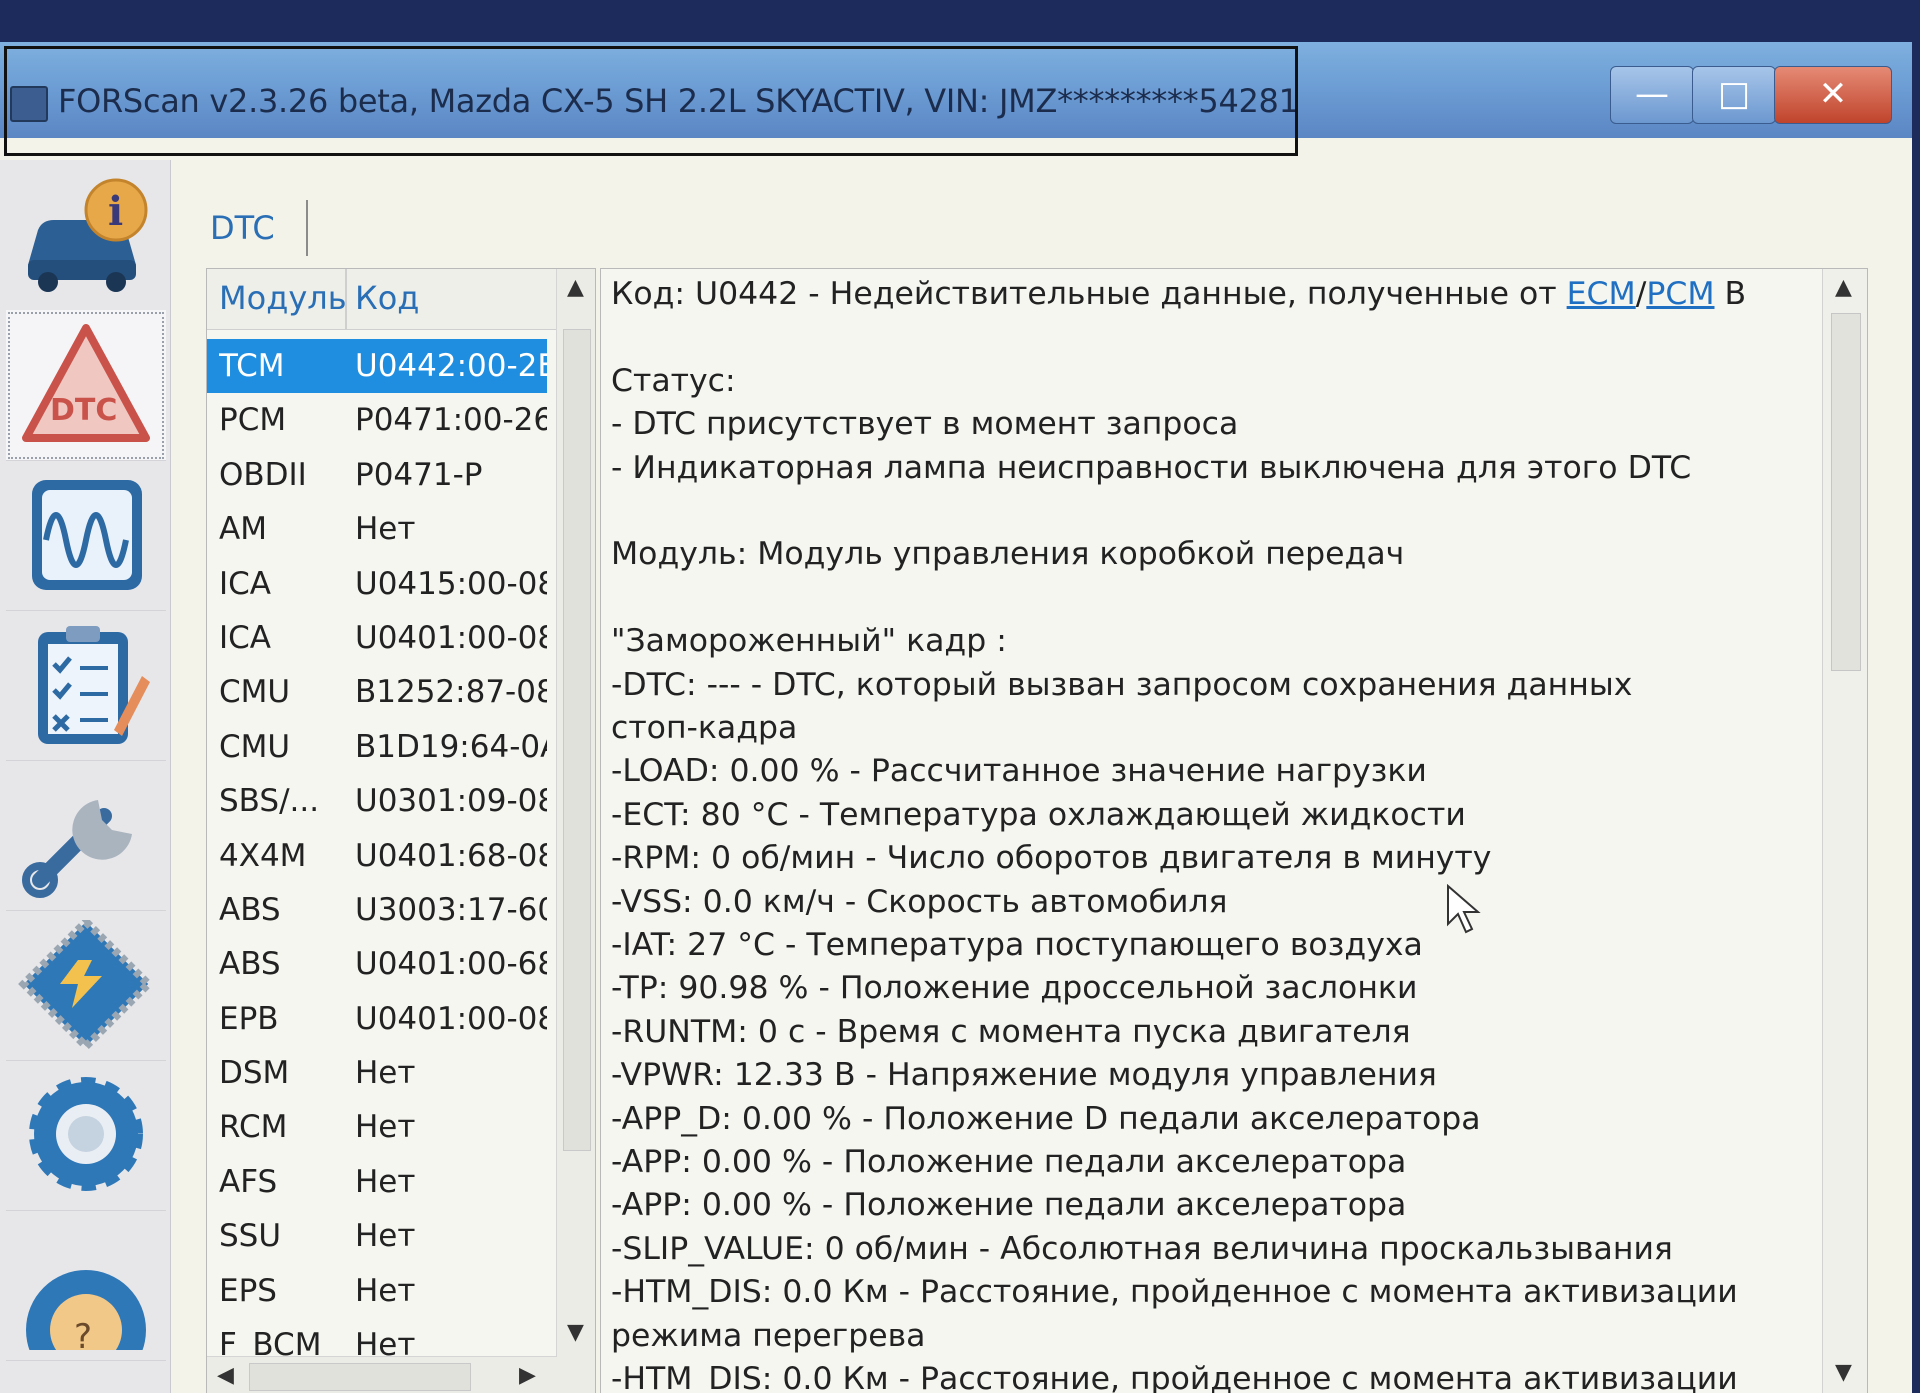 Image resolution: width=1920 pixels, height=1393 pixels. I want to click on dtc-list-scroll-thumb, so click(577, 740).